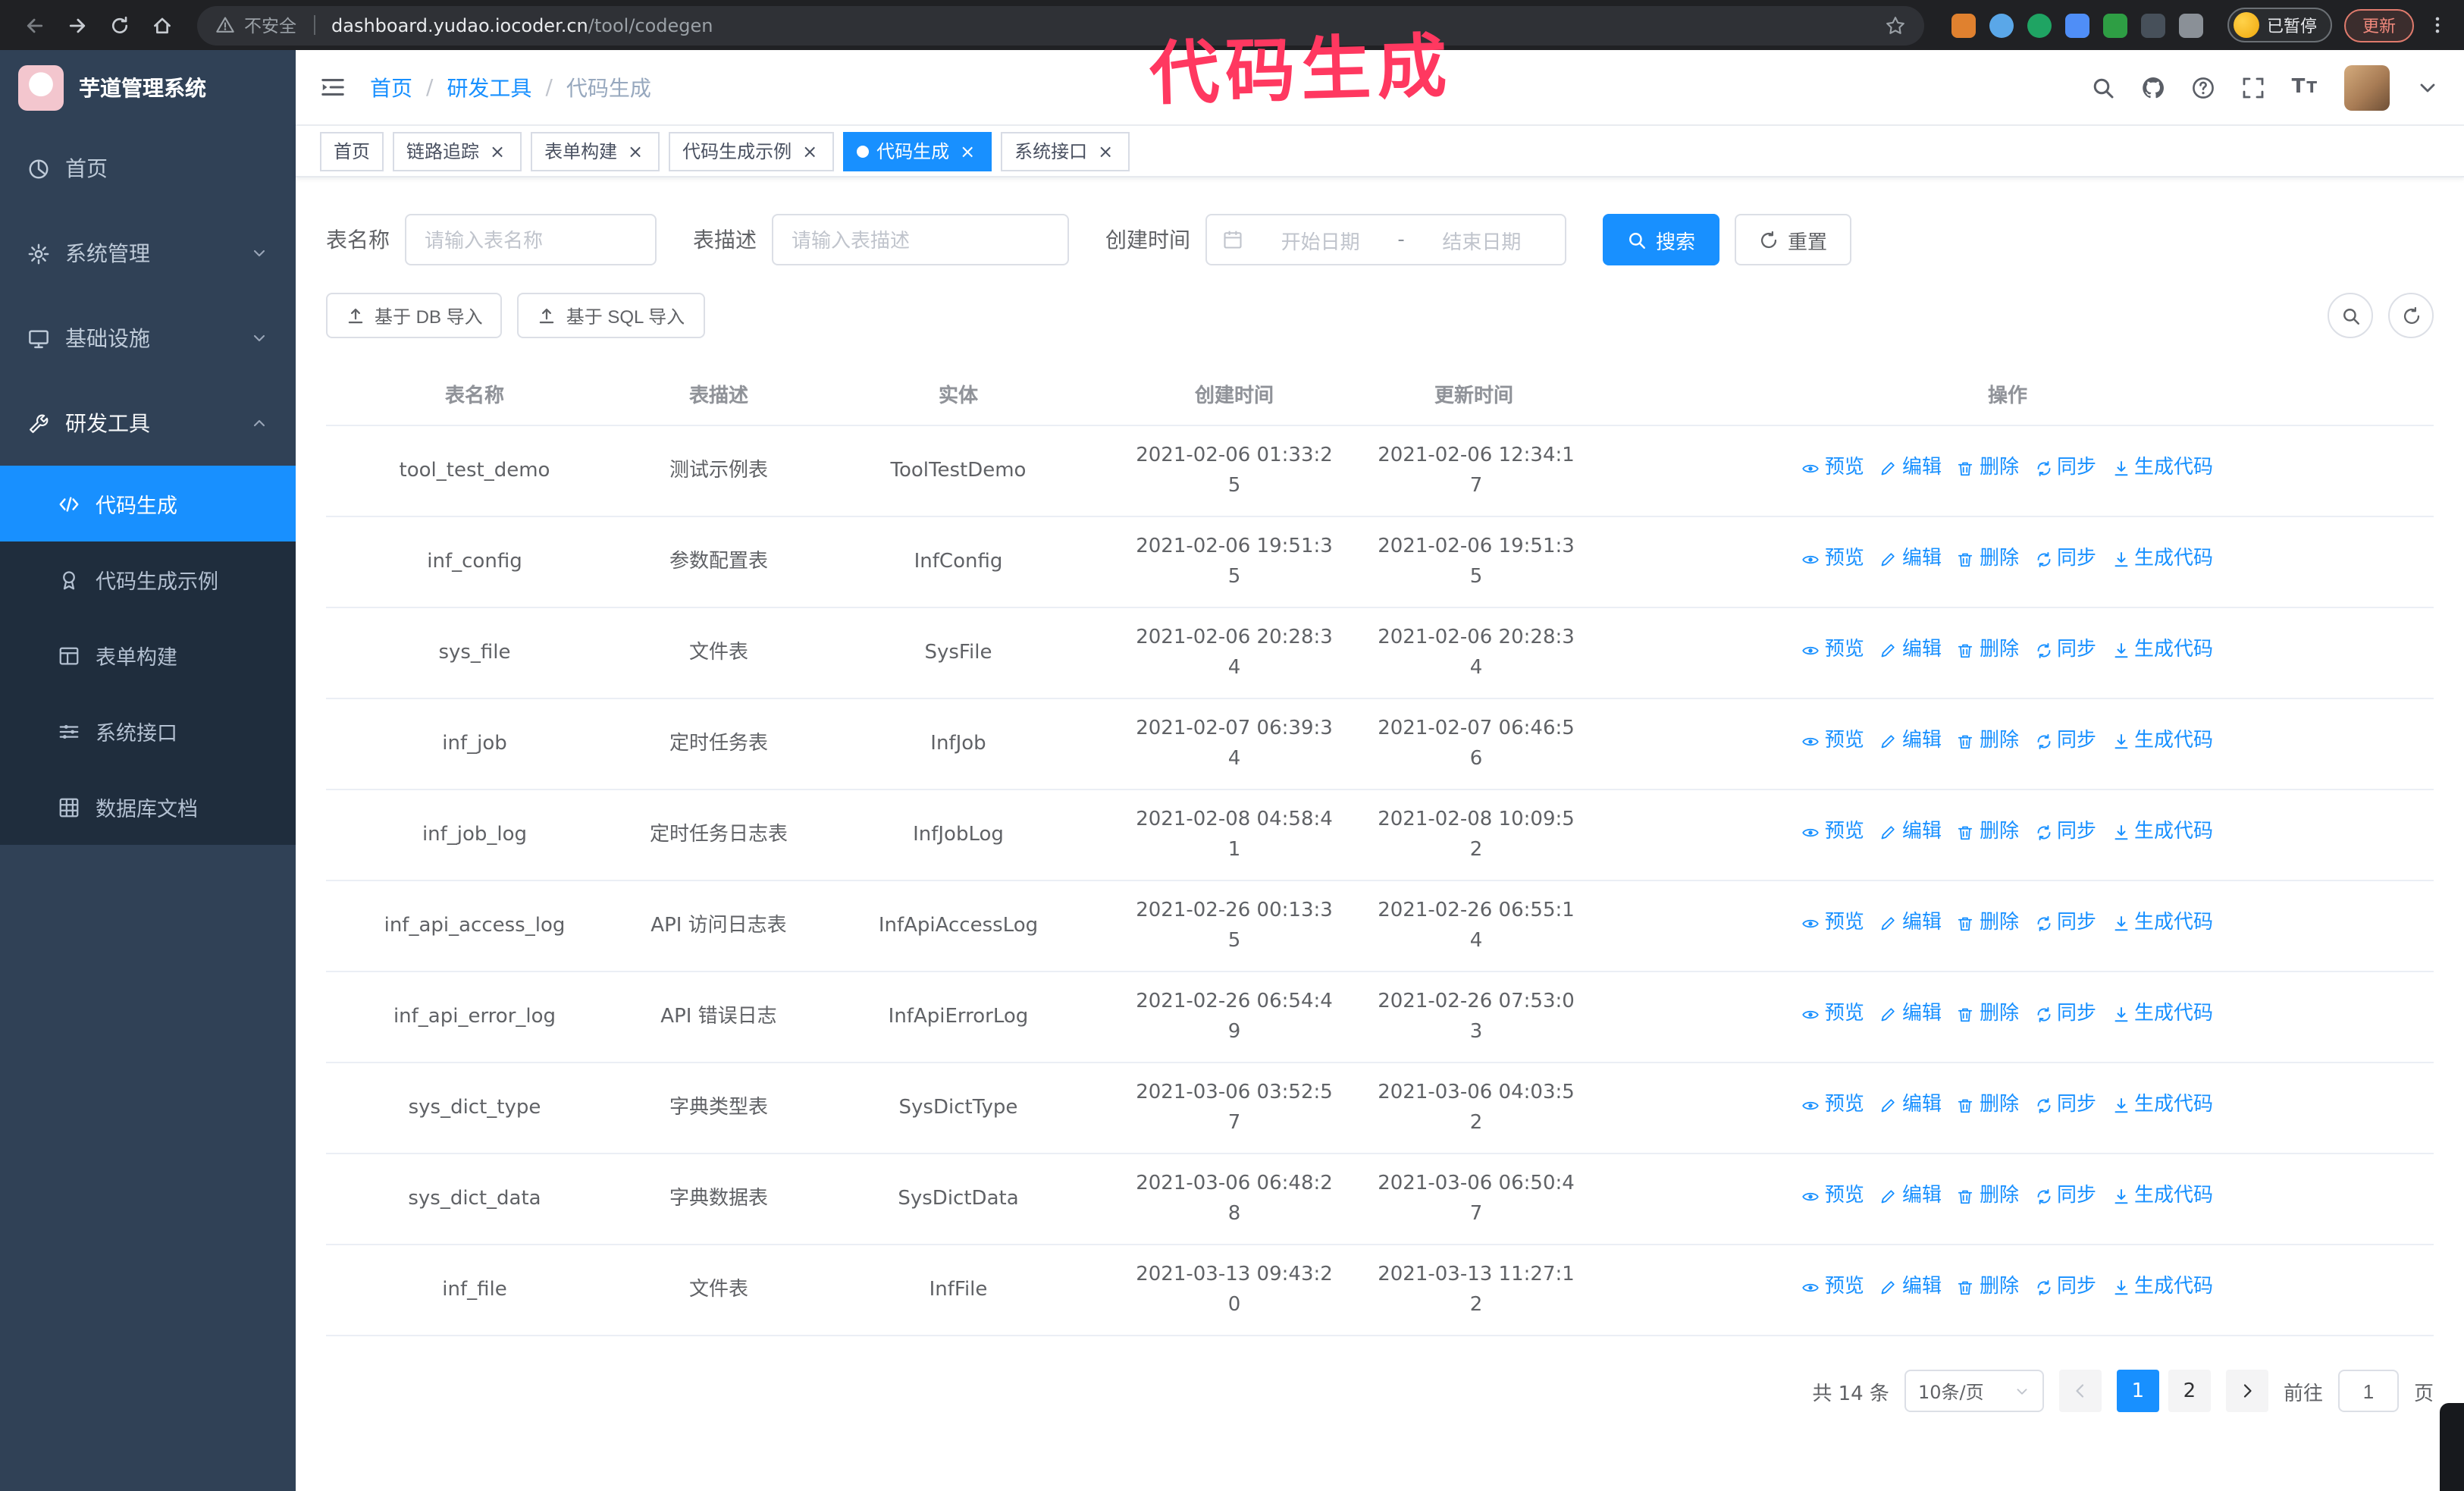 The height and width of the screenshot is (1491, 2464). I want to click on view-tab: 链路追踪 ×, so click(458, 151).